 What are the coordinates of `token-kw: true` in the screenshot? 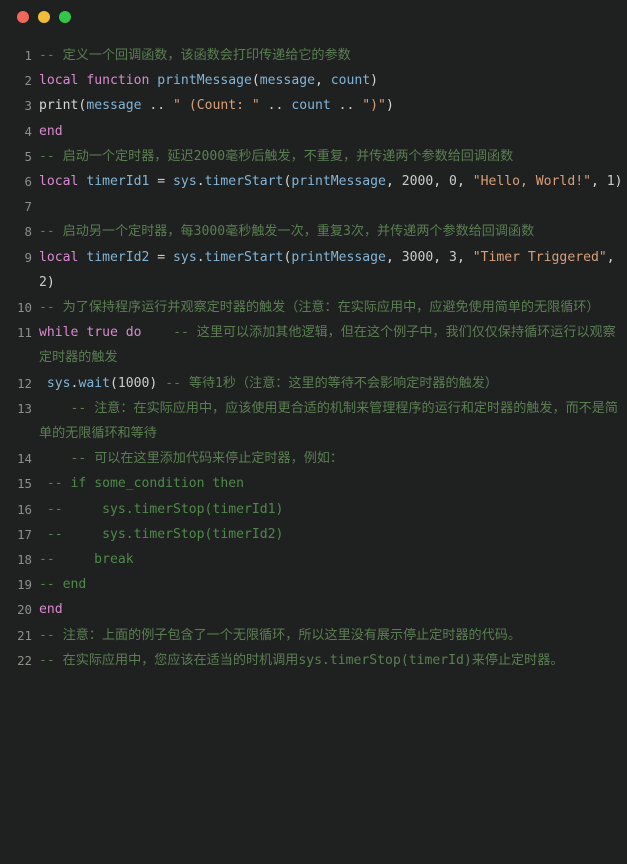 It's located at (102, 333).